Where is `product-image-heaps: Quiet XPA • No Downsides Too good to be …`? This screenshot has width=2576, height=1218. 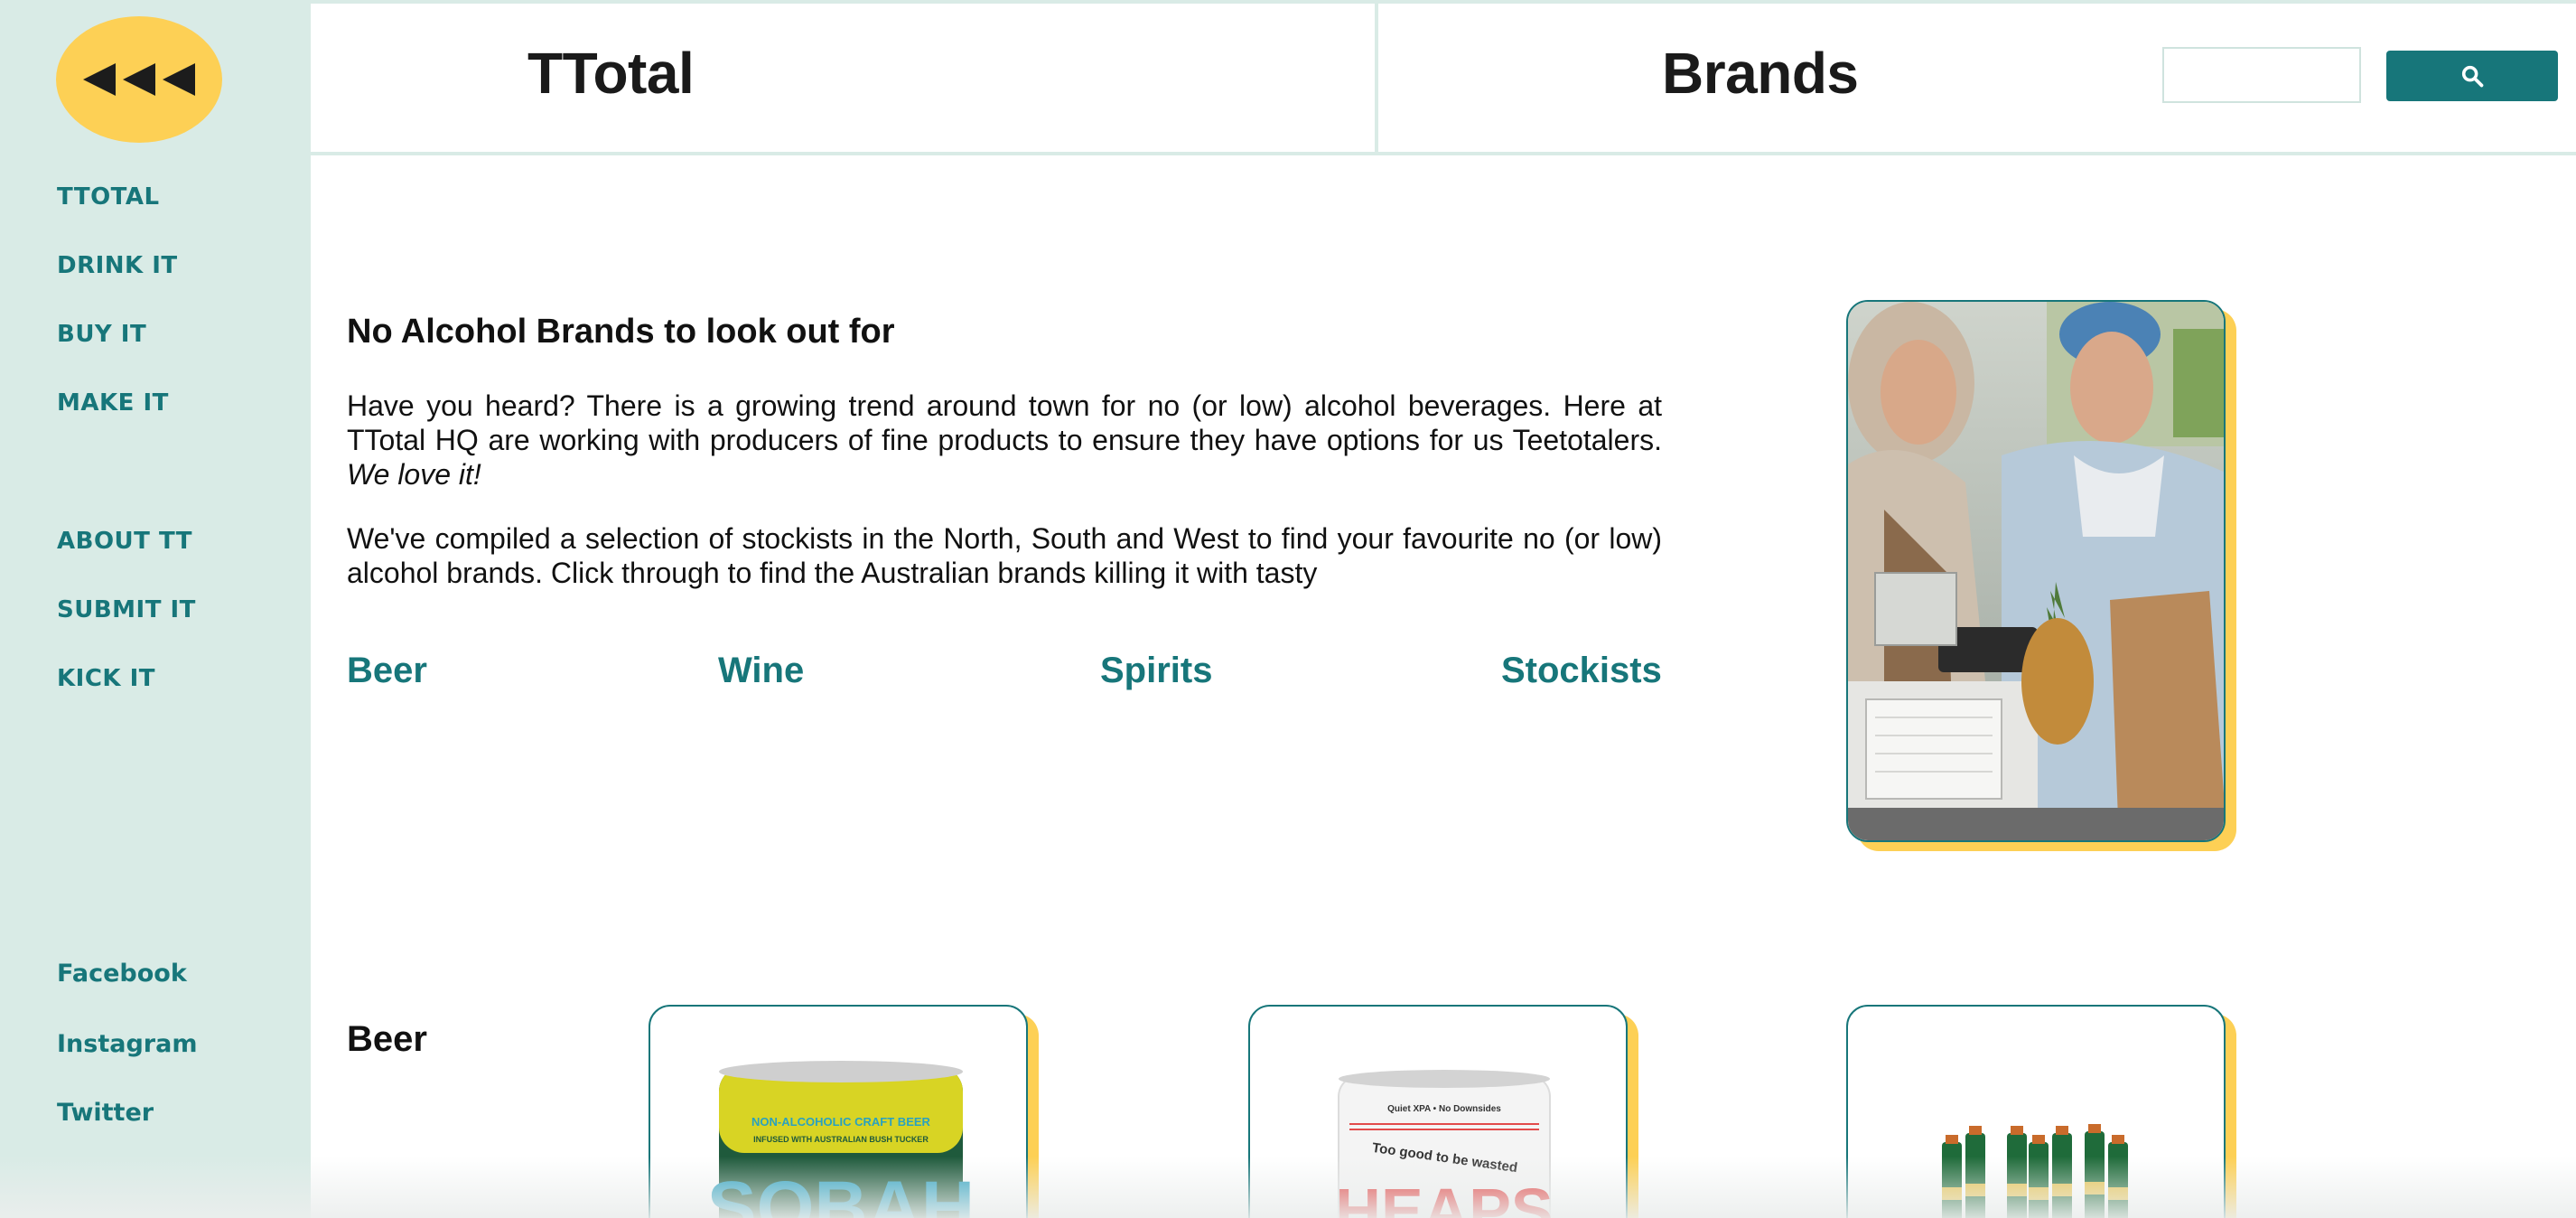 product-image-heaps: Quiet XPA • No Downsides Too good to be … is located at coordinates (1445, 1144).